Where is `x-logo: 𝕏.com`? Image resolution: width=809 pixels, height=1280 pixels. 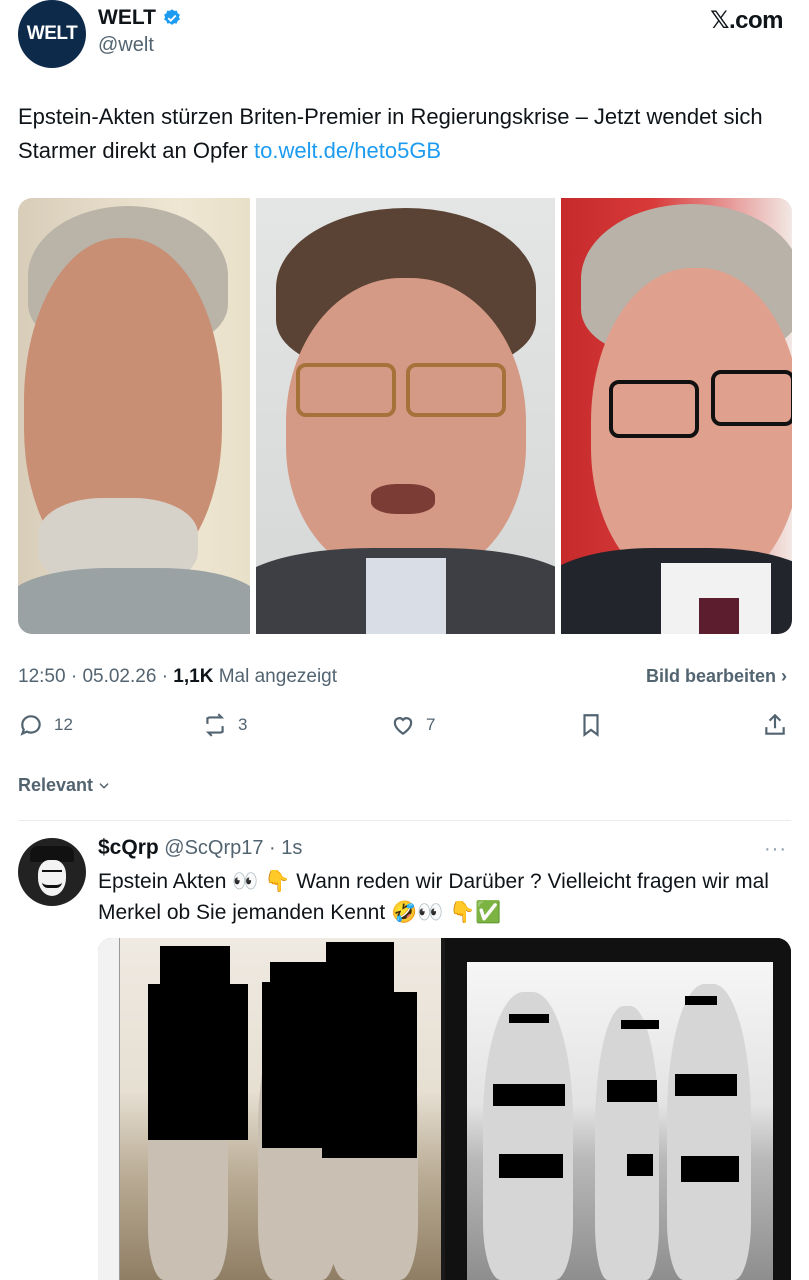
x-logo: 𝕏.com is located at coordinates (746, 20).